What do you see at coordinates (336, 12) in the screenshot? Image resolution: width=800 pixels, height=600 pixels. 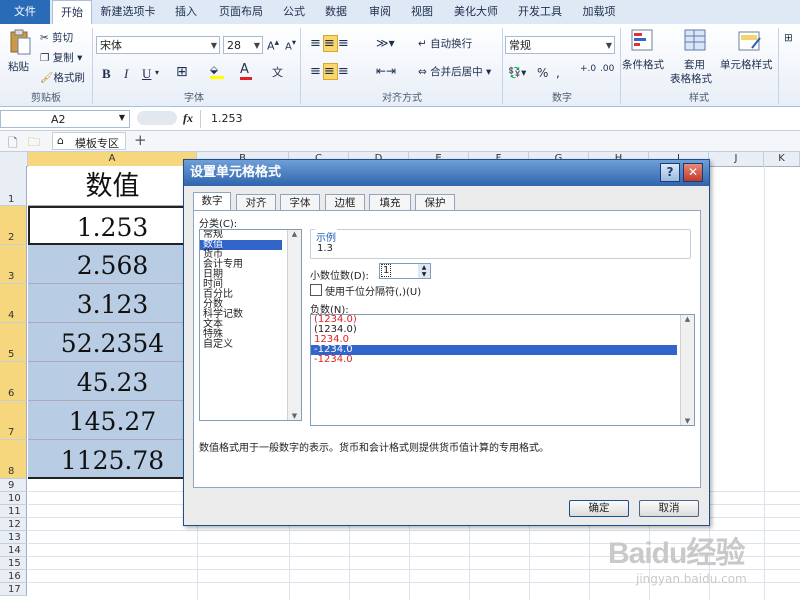 I see `tab-data: 数据` at bounding box center [336, 12].